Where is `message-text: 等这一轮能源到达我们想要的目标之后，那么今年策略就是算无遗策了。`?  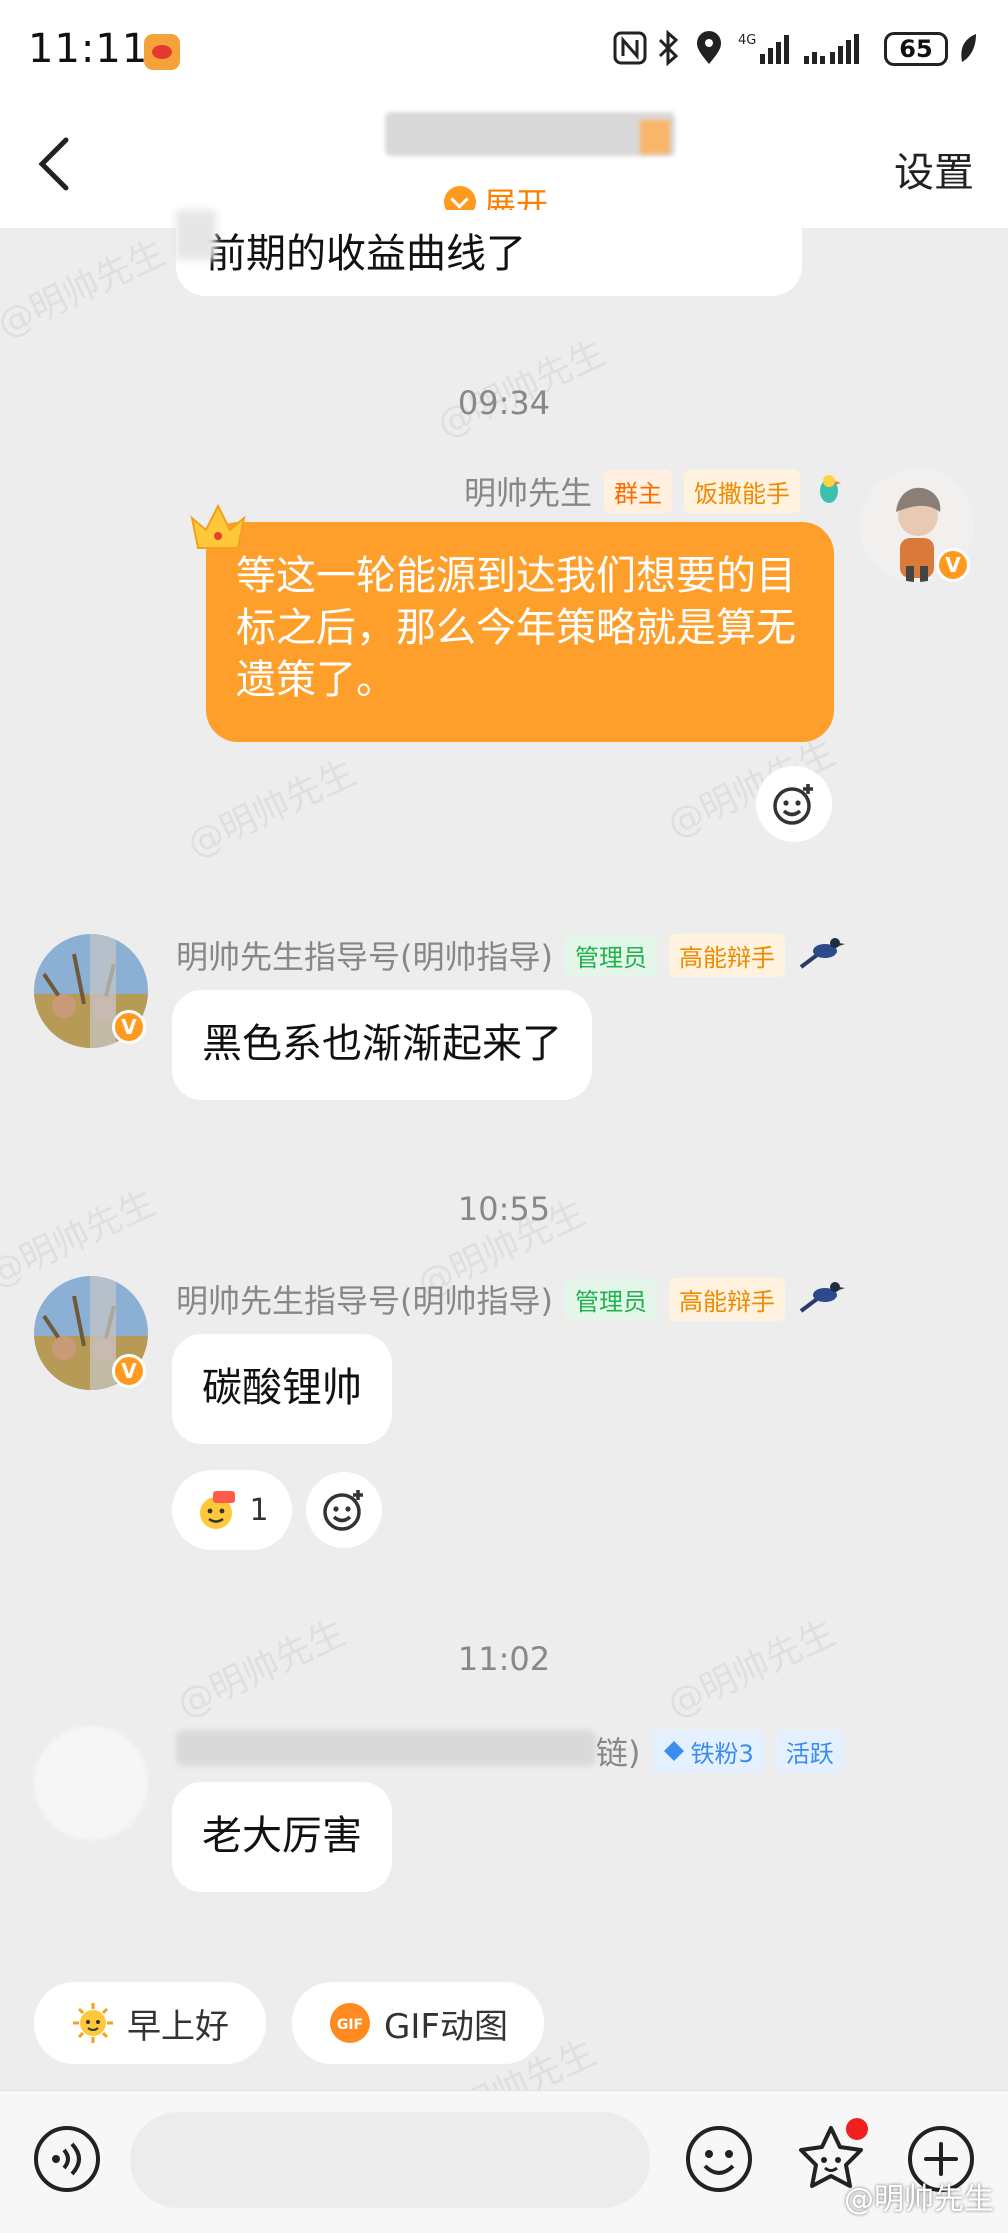 message-text: 等这一轮能源到达我们想要的目标之后，那么今年策略就是算无遗策了。 is located at coordinates (516, 628).